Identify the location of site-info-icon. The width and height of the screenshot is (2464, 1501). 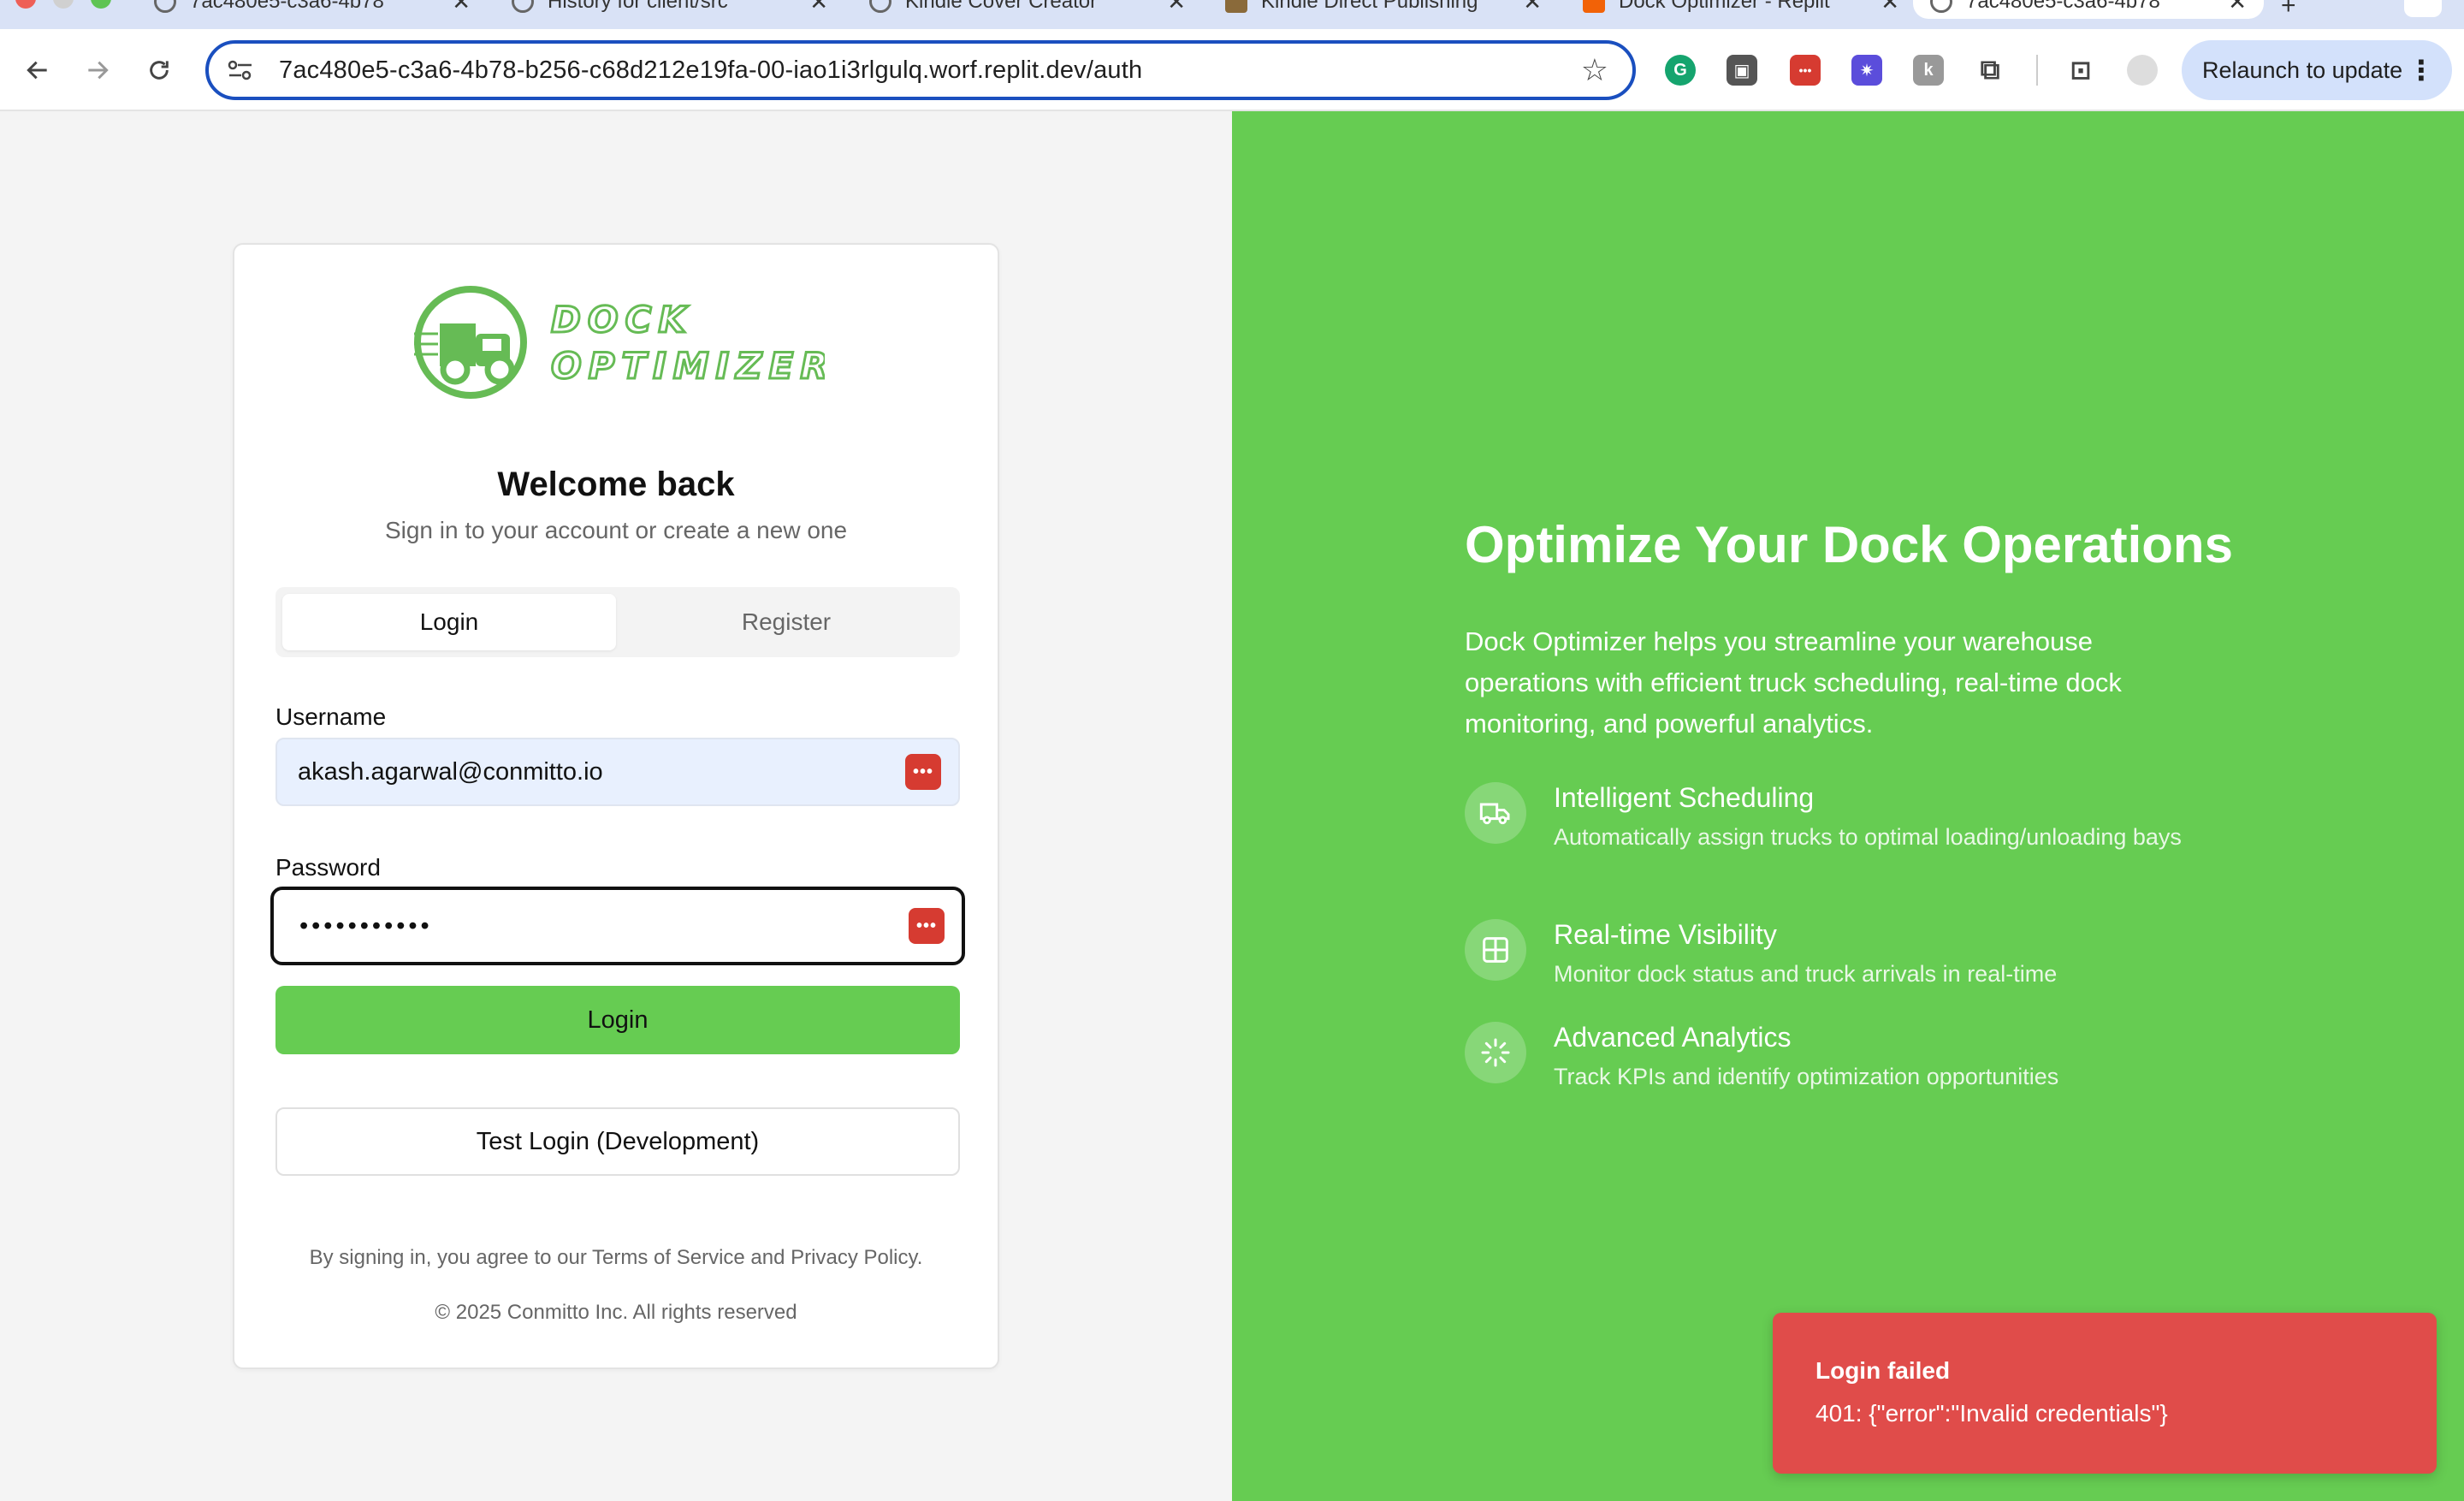
(240, 70).